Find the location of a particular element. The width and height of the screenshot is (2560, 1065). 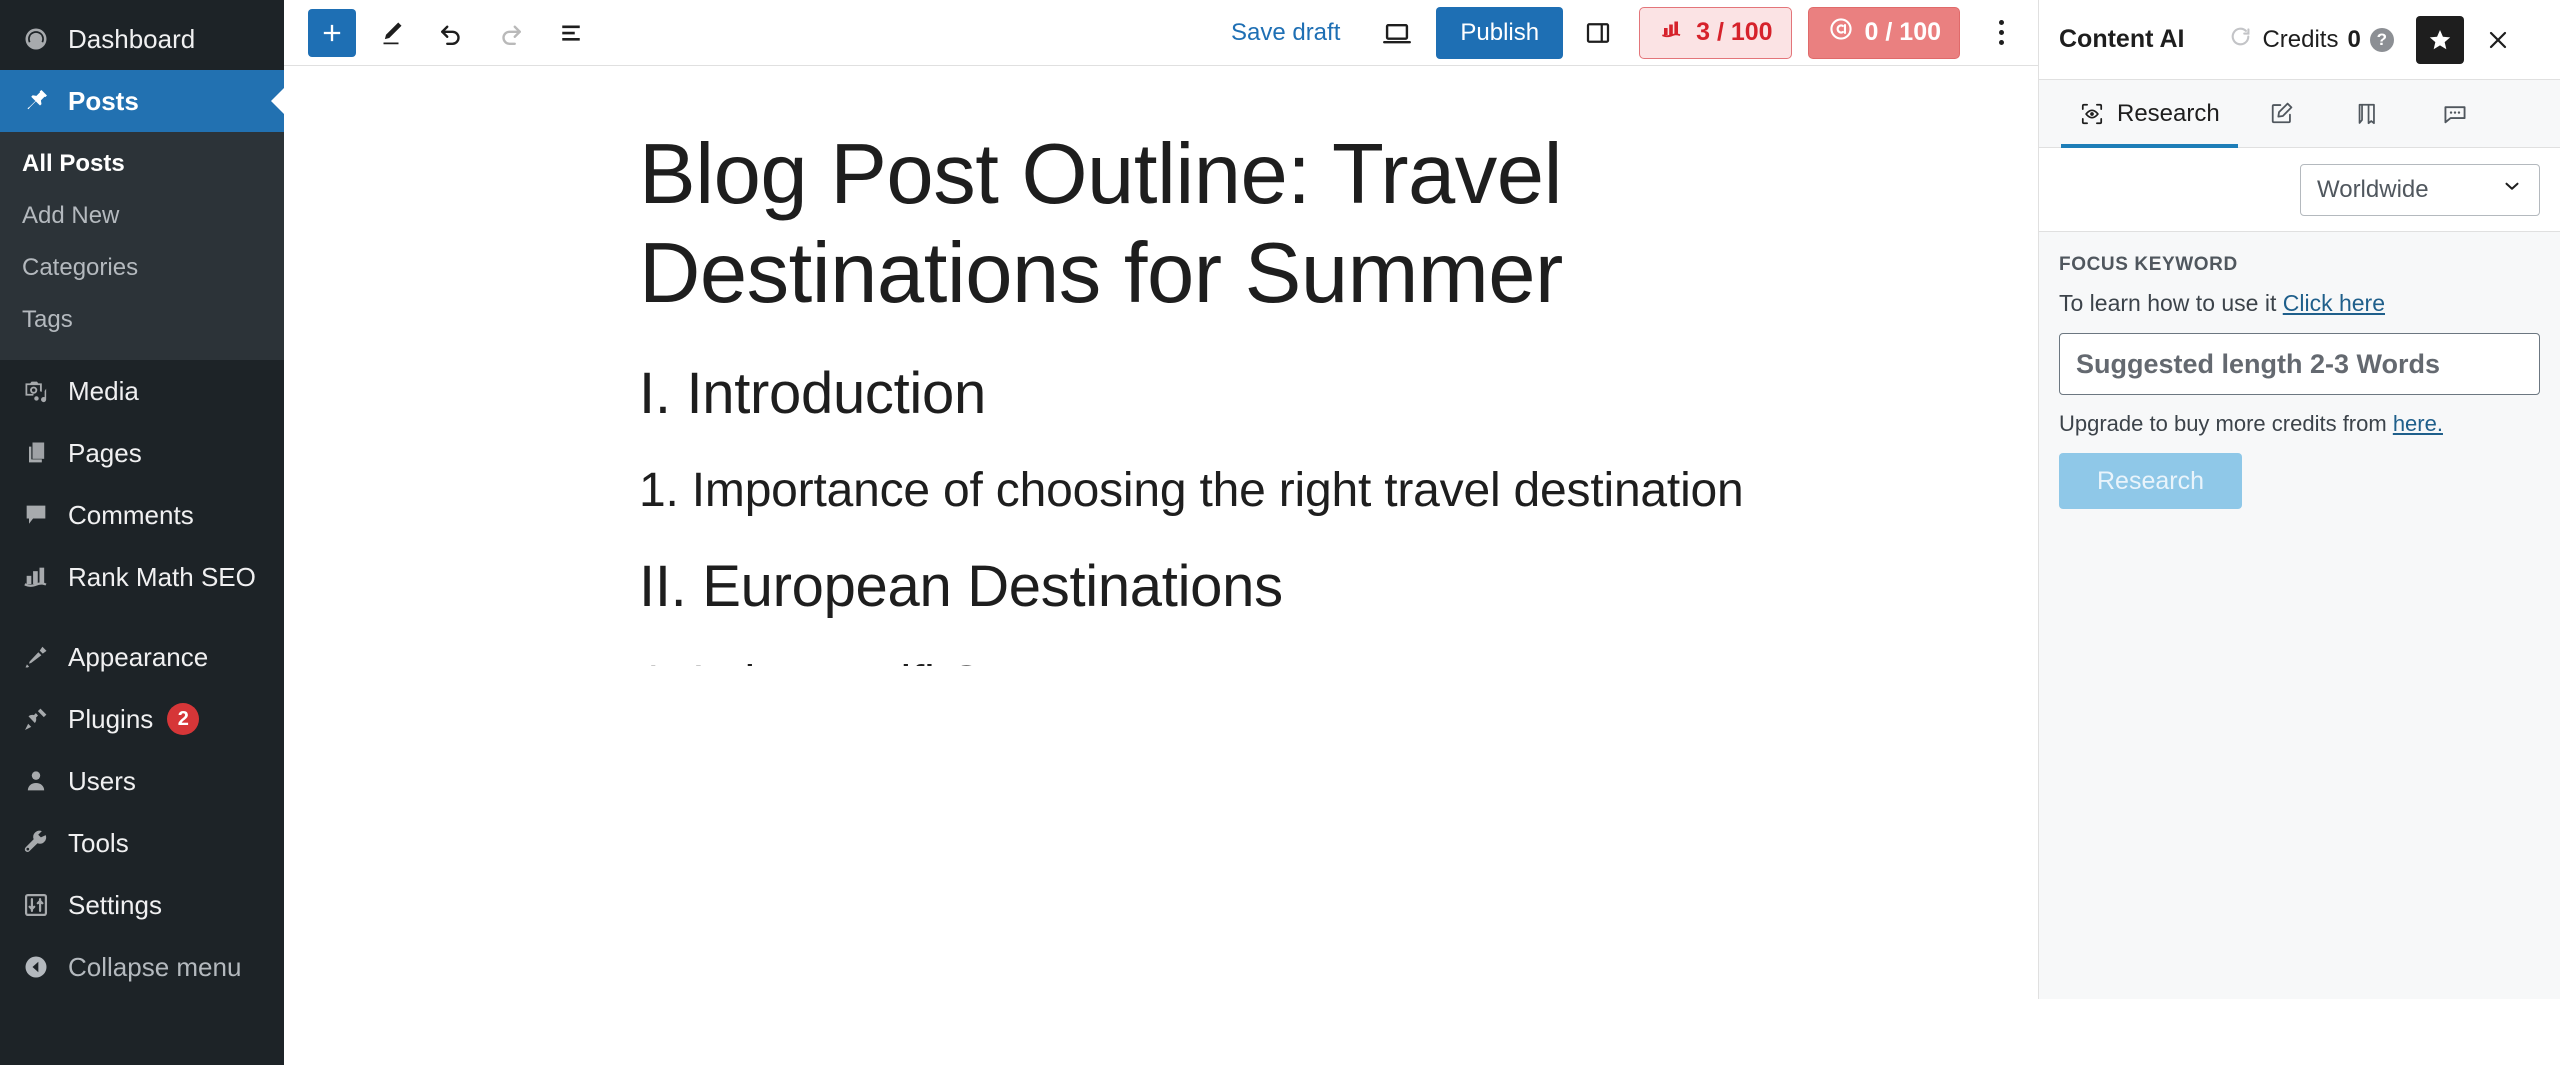

add-block-button is located at coordinates (332, 32).